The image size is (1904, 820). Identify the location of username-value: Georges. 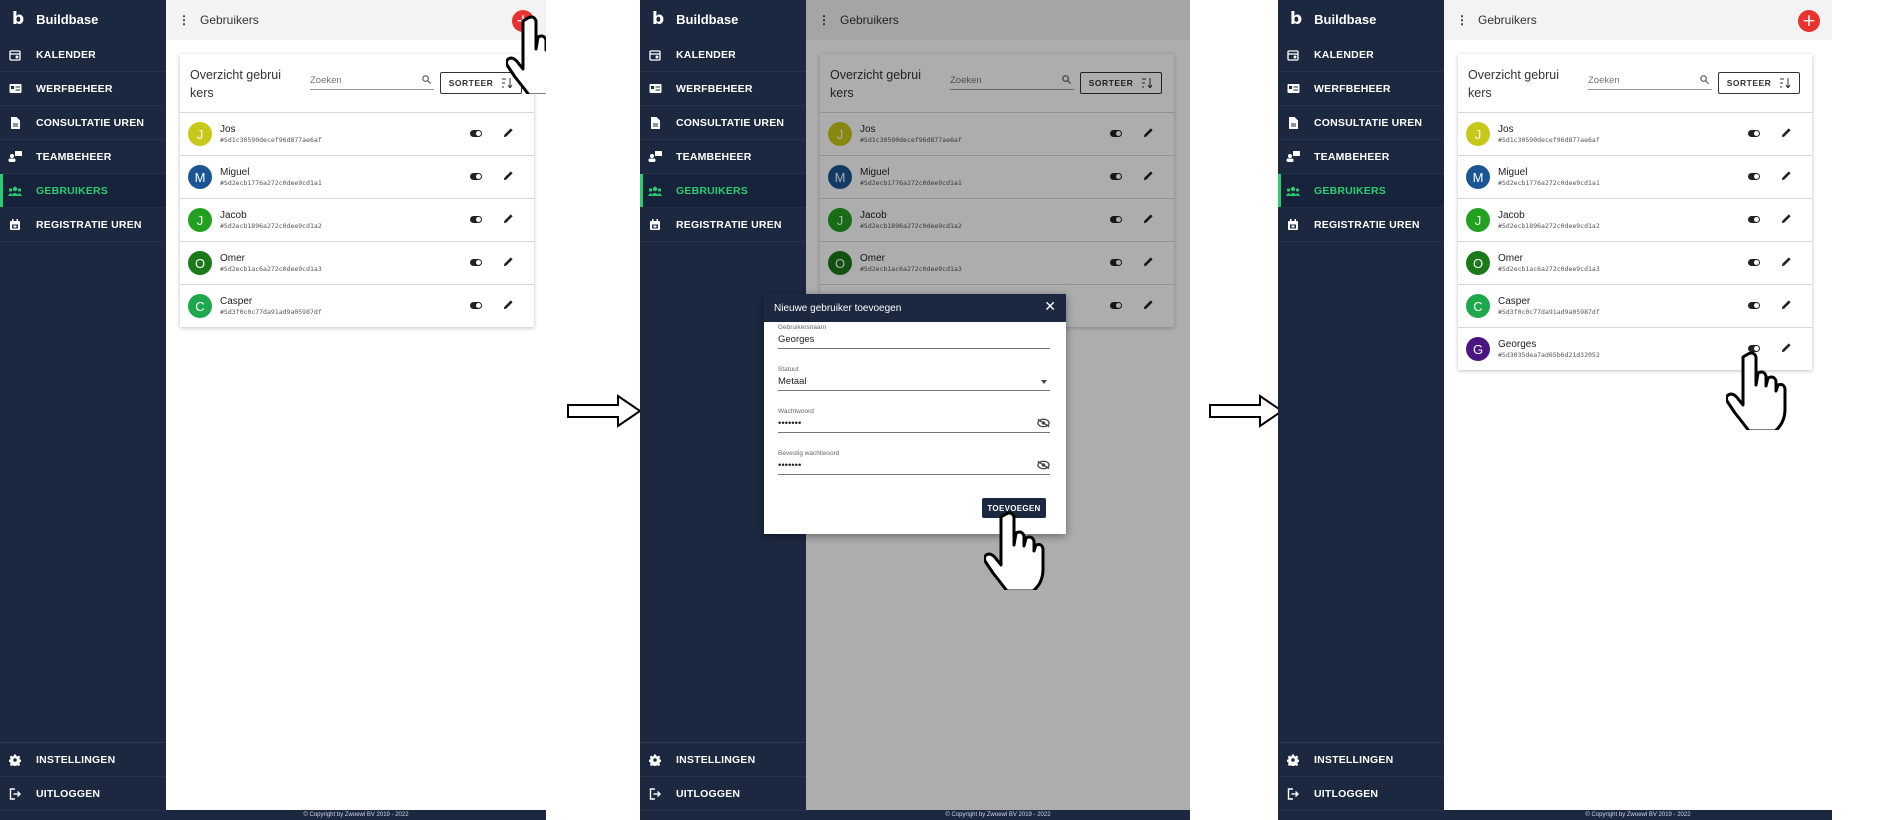
(914, 341).